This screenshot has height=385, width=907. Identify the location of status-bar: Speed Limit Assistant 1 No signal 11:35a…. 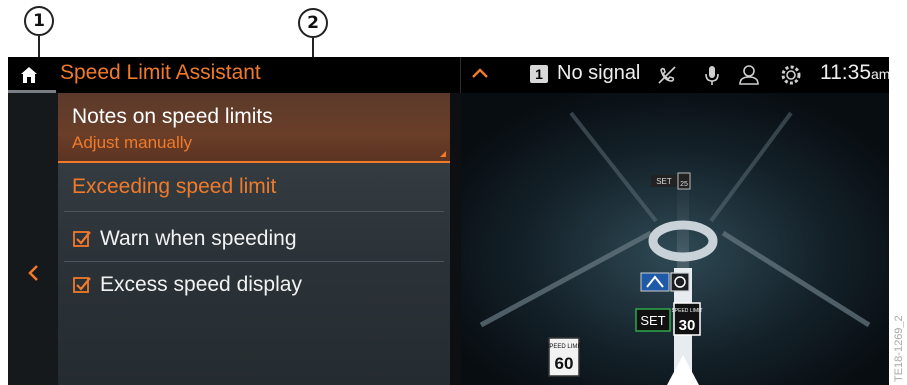
(448, 75).